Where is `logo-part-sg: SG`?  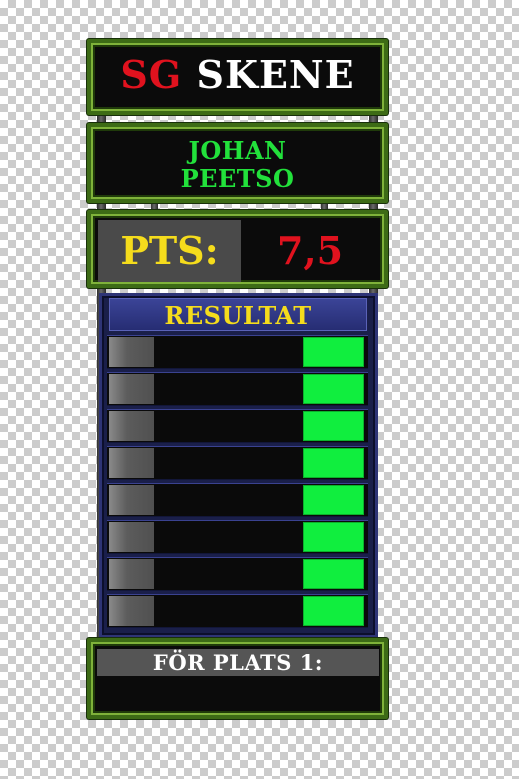
logo-part-sg: SG is located at coordinates (151, 74).